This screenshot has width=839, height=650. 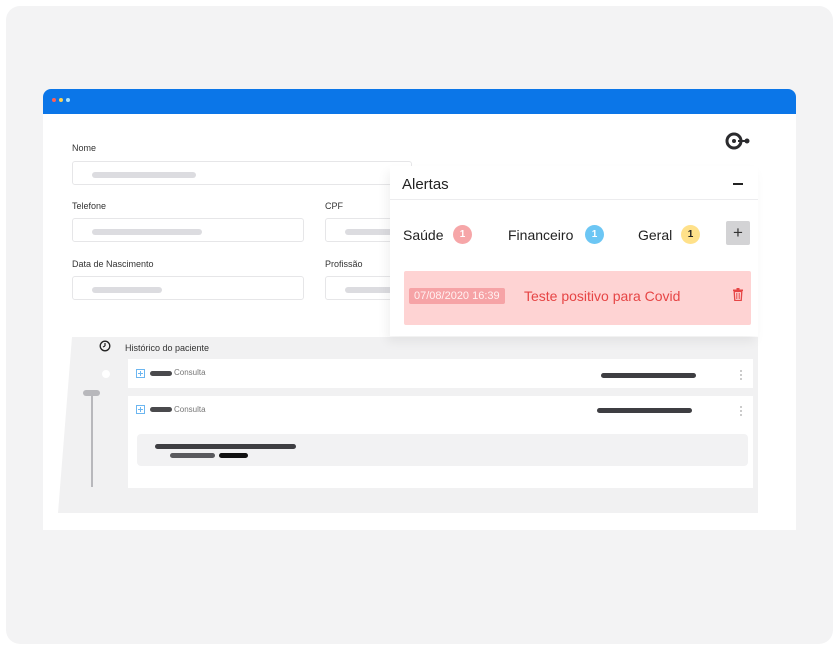 What do you see at coordinates (738, 233) in the screenshot?
I see `add-alert-button: +` at bounding box center [738, 233].